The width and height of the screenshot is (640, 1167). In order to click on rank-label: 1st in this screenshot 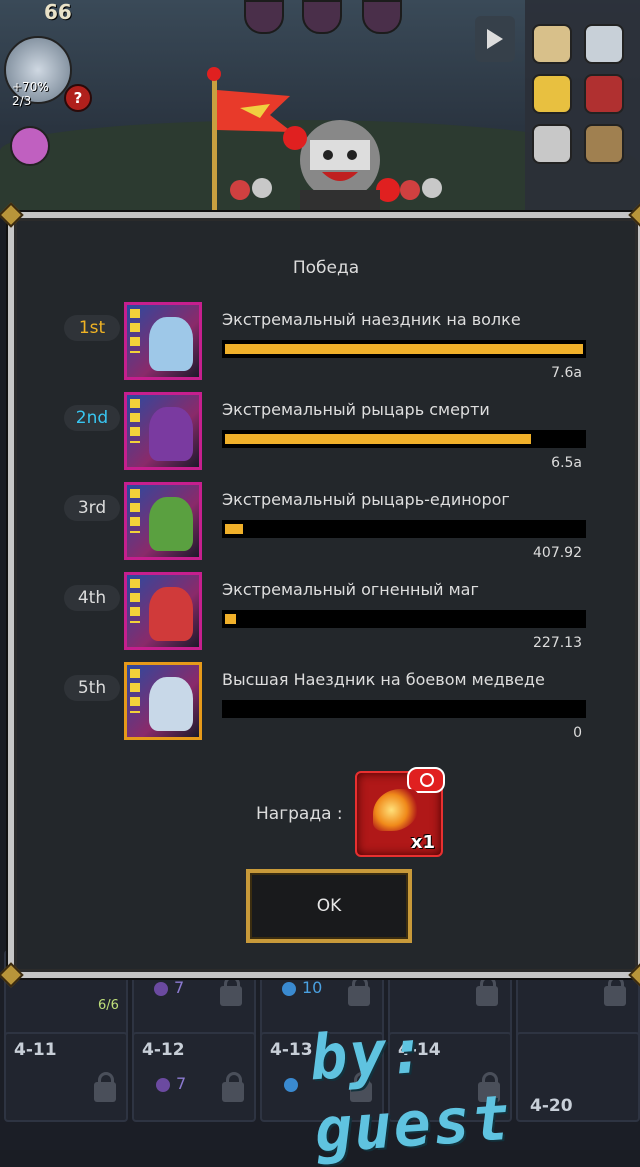, I will do `click(92, 328)`.